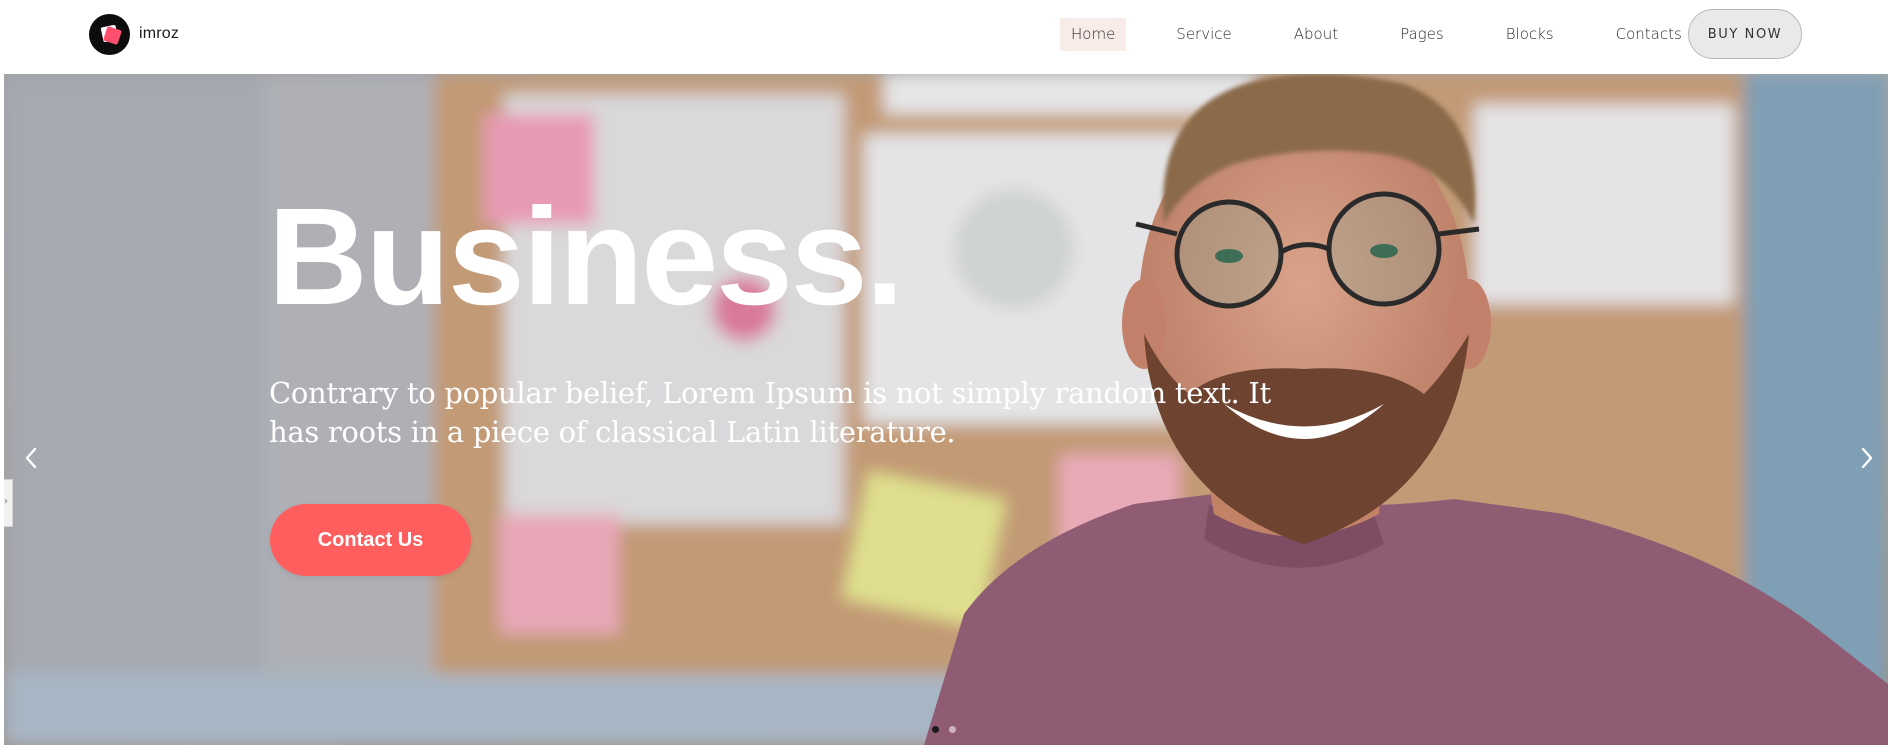 The width and height of the screenshot is (1890, 752). What do you see at coordinates (1745, 34) in the screenshot?
I see `buy-now-button: BUY NOW` at bounding box center [1745, 34].